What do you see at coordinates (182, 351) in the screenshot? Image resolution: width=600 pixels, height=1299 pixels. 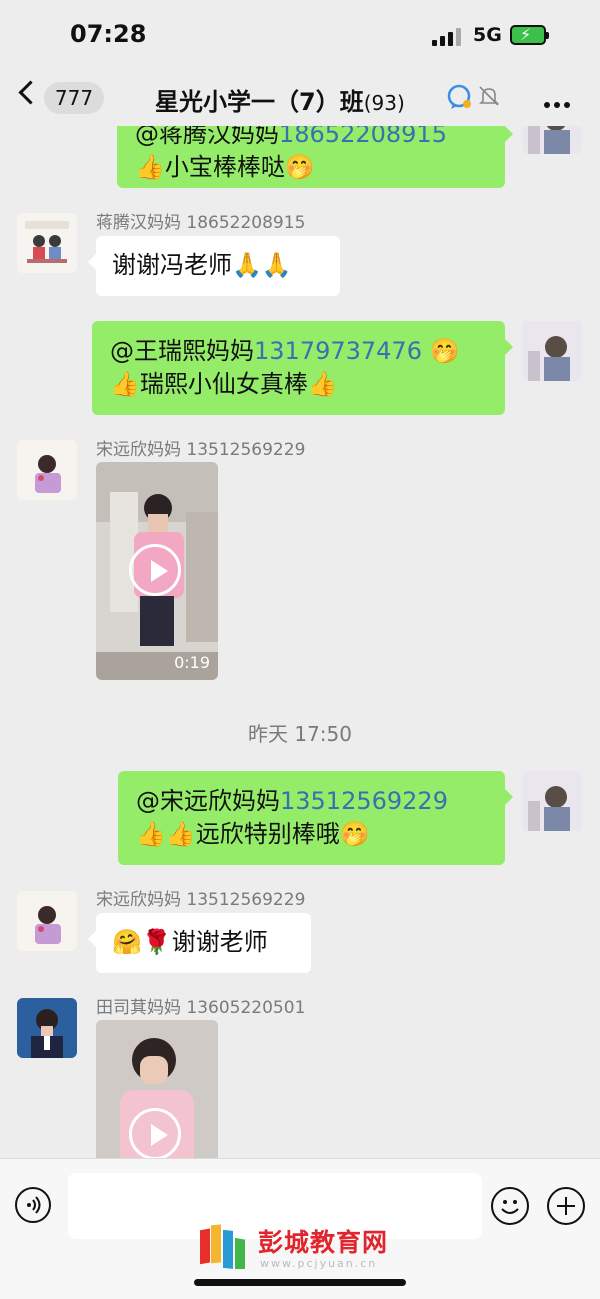 I see `mention: @王瑞熙妈妈` at bounding box center [182, 351].